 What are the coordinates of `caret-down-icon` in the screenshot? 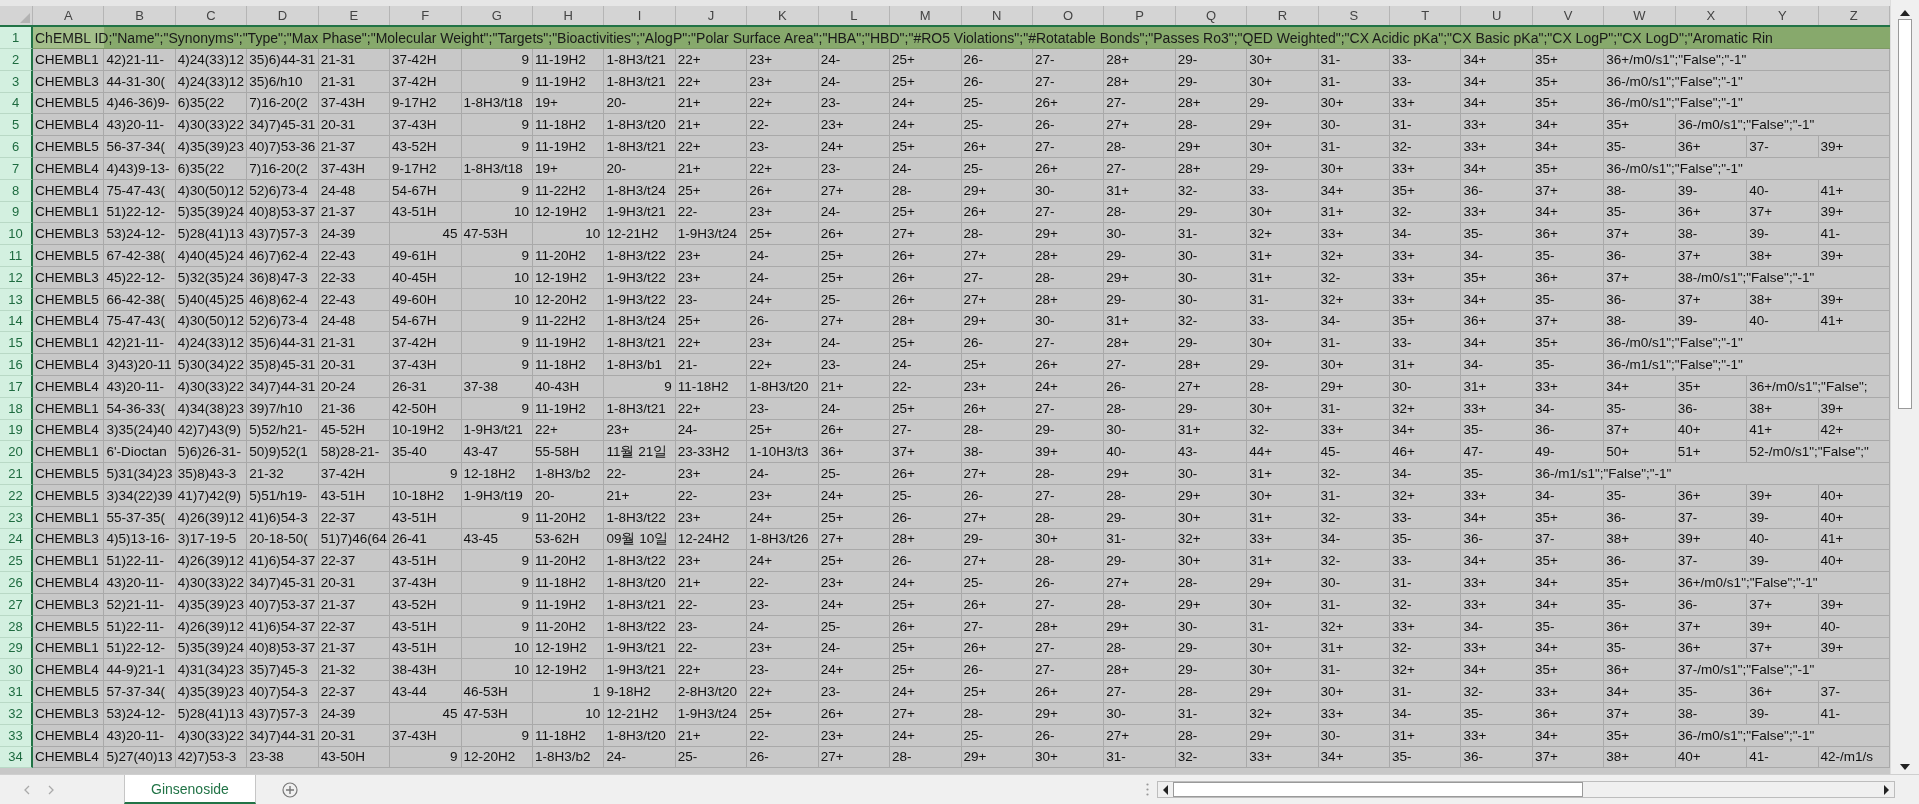 It's located at (1905, 767).